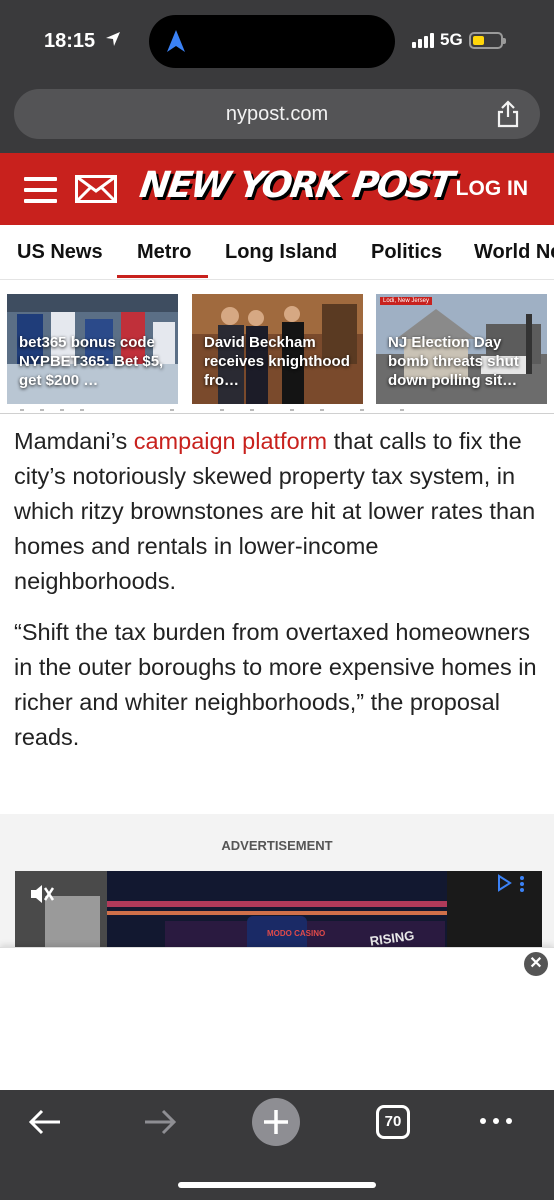 The image size is (554, 1200). Describe the element at coordinates (281, 252) in the screenshot. I see `nav-long-island: Long Island` at that location.